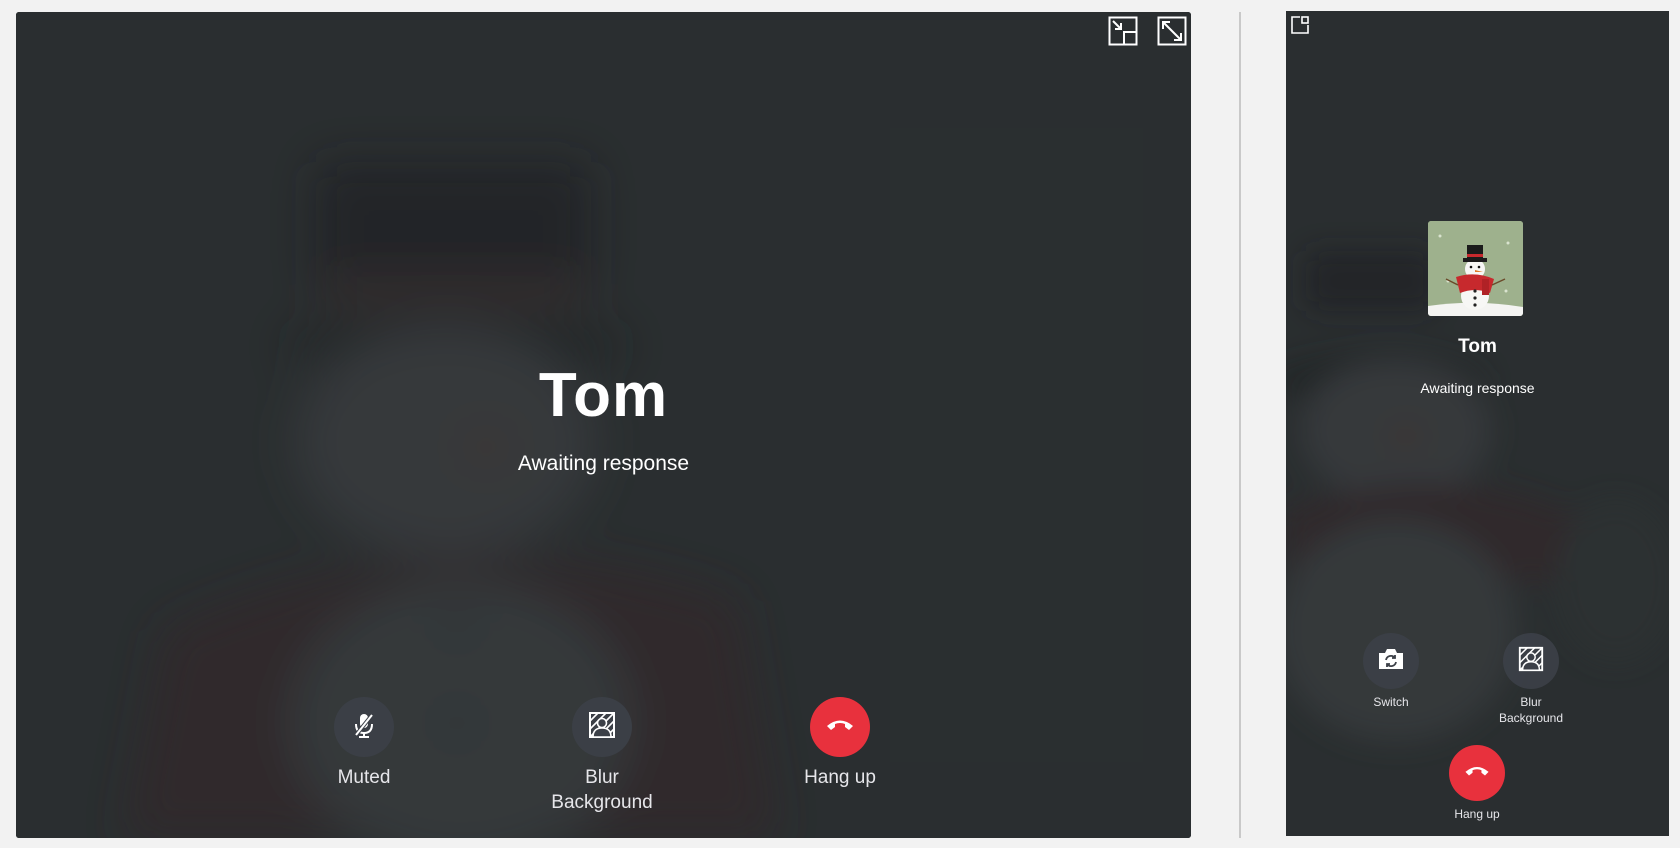 The image size is (1680, 848). I want to click on mute-control: Muted, so click(364, 743).